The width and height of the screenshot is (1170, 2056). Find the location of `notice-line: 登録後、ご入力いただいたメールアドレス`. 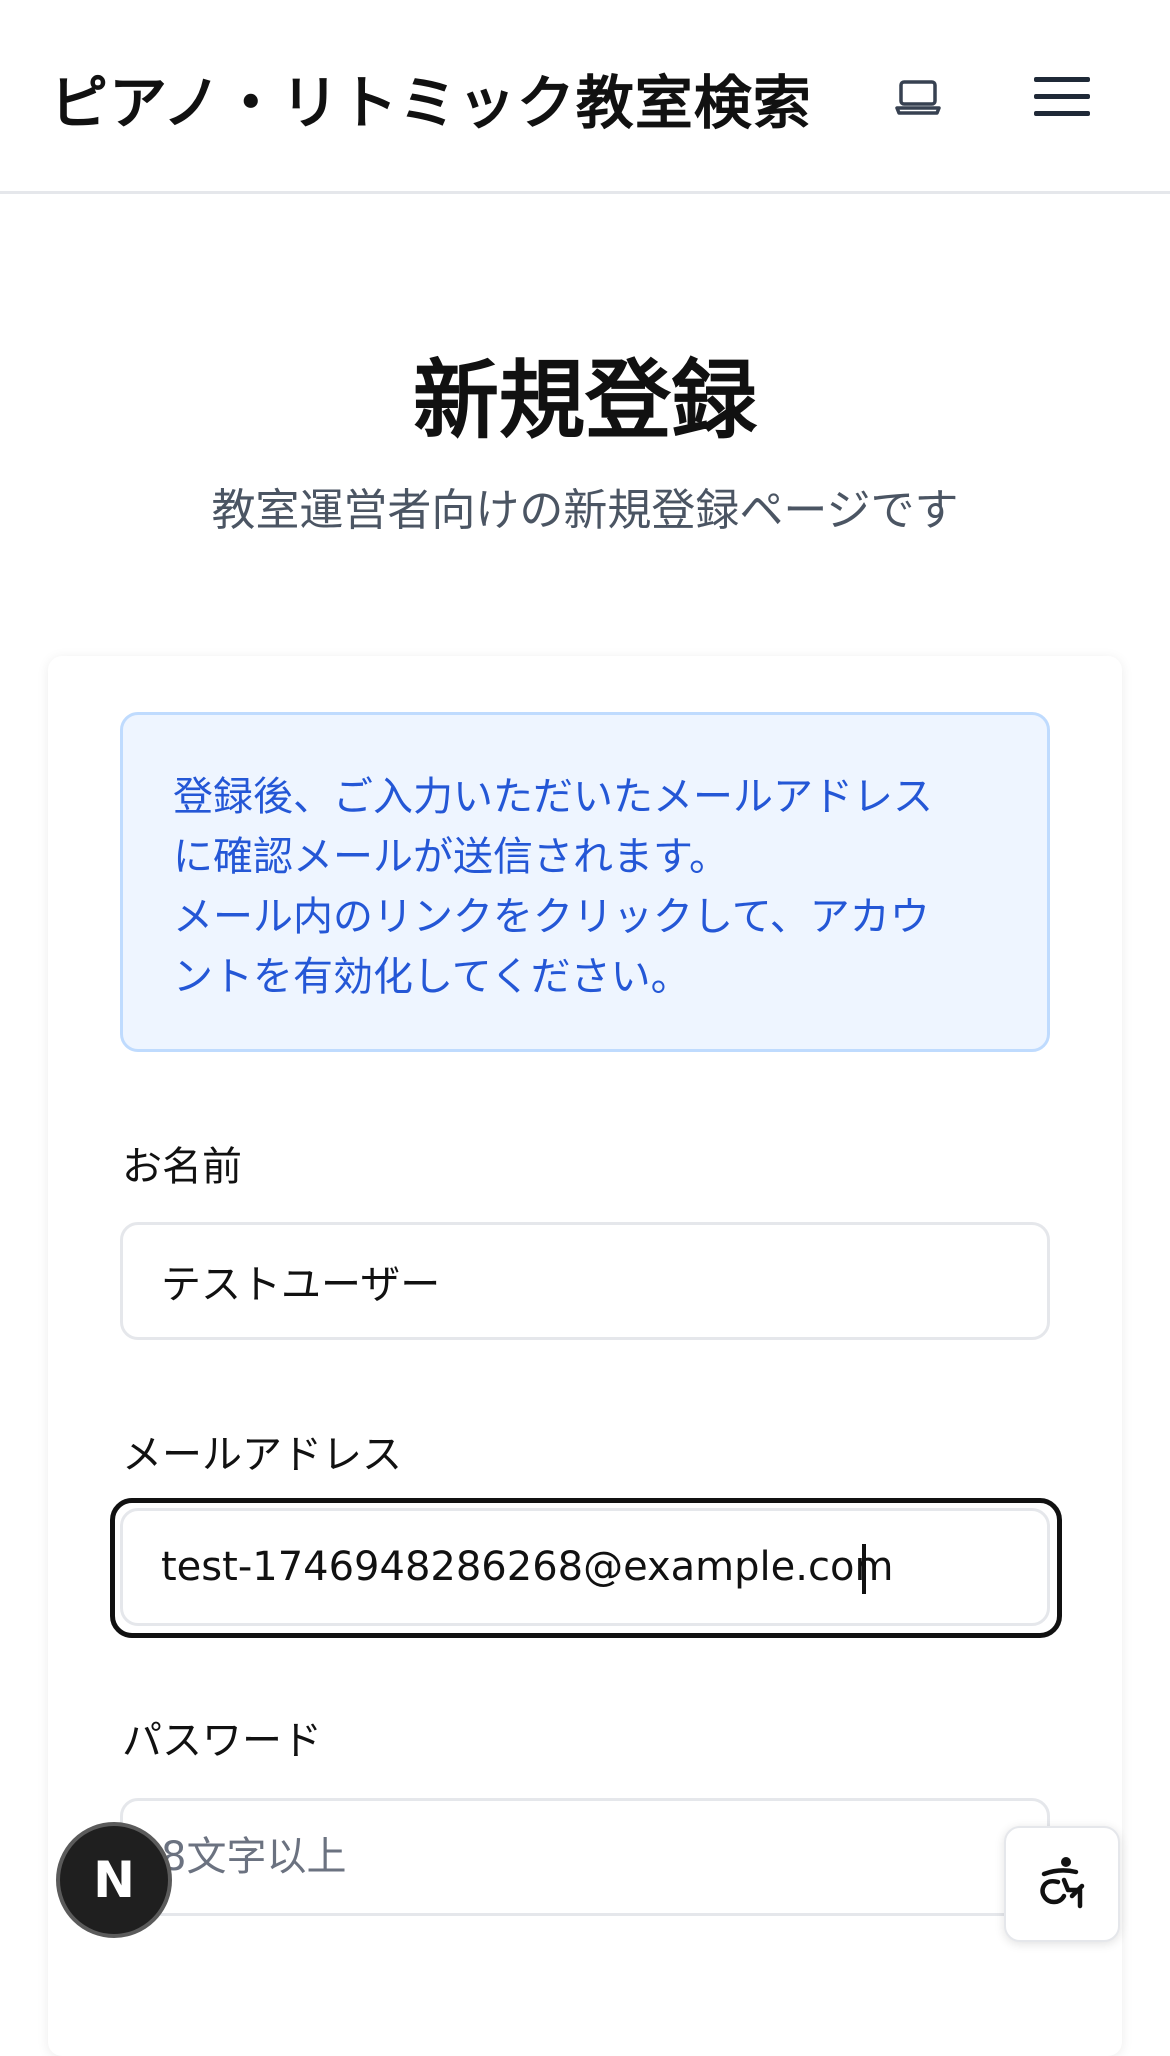

notice-line: 登録後、ご入力いただいたメールアドレス is located at coordinates (553, 797).